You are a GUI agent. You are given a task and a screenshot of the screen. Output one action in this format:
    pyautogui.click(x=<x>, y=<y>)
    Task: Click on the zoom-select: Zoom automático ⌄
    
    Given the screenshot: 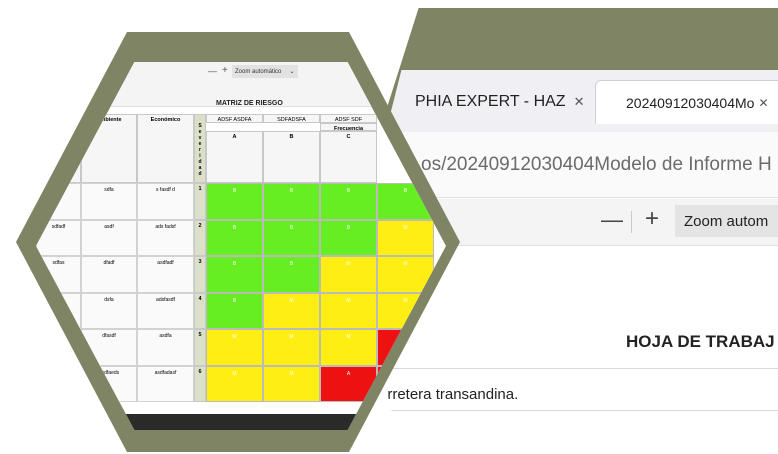 What is the action you would take?
    pyautogui.click(x=265, y=71)
    